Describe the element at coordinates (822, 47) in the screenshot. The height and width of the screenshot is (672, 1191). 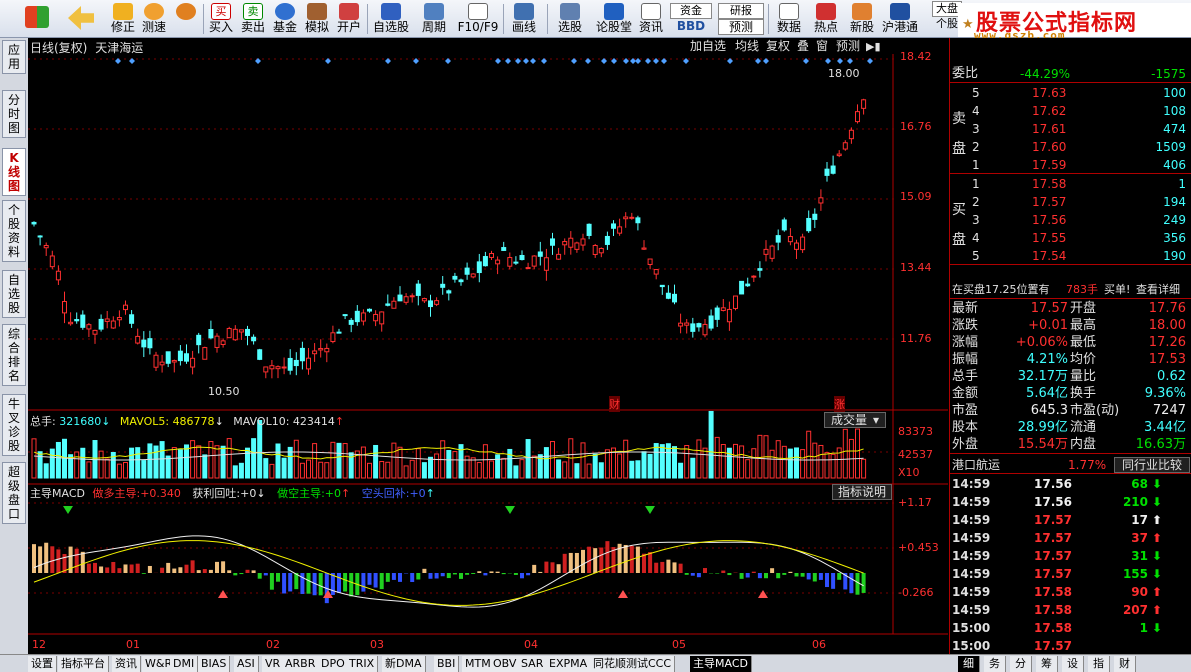
I see `window-button: 窗` at that location.